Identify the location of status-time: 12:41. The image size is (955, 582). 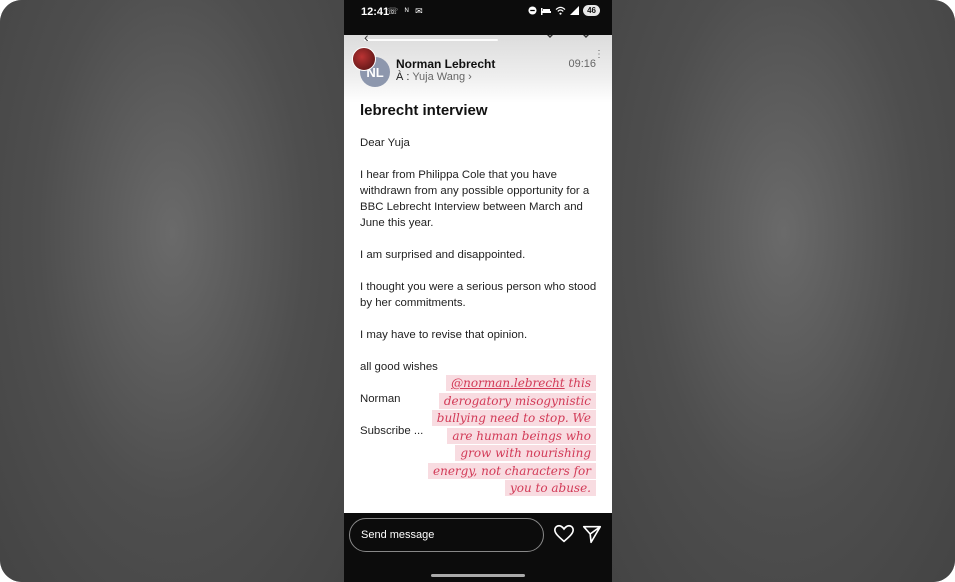
(375, 12).